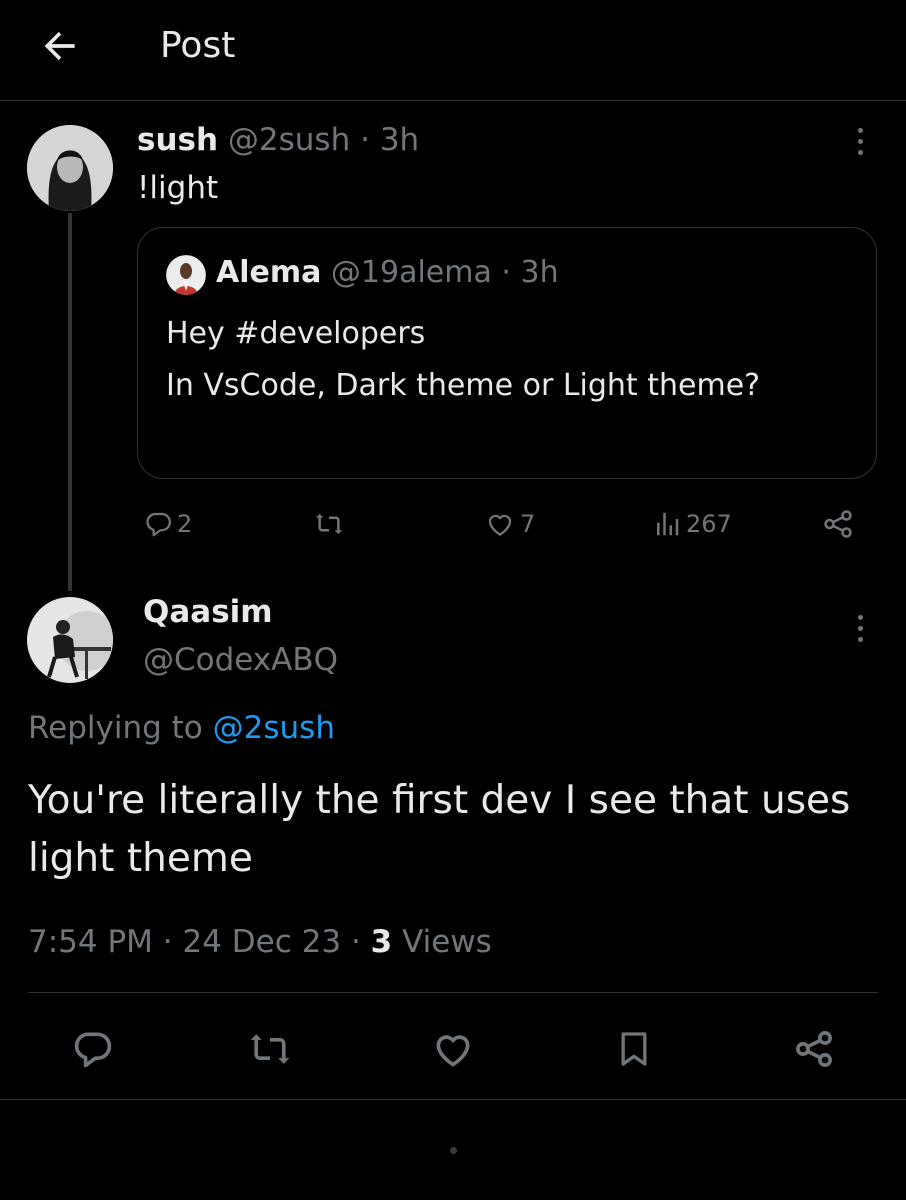  Describe the element at coordinates (668, 524) in the screenshot. I see `analytics-icon` at that location.